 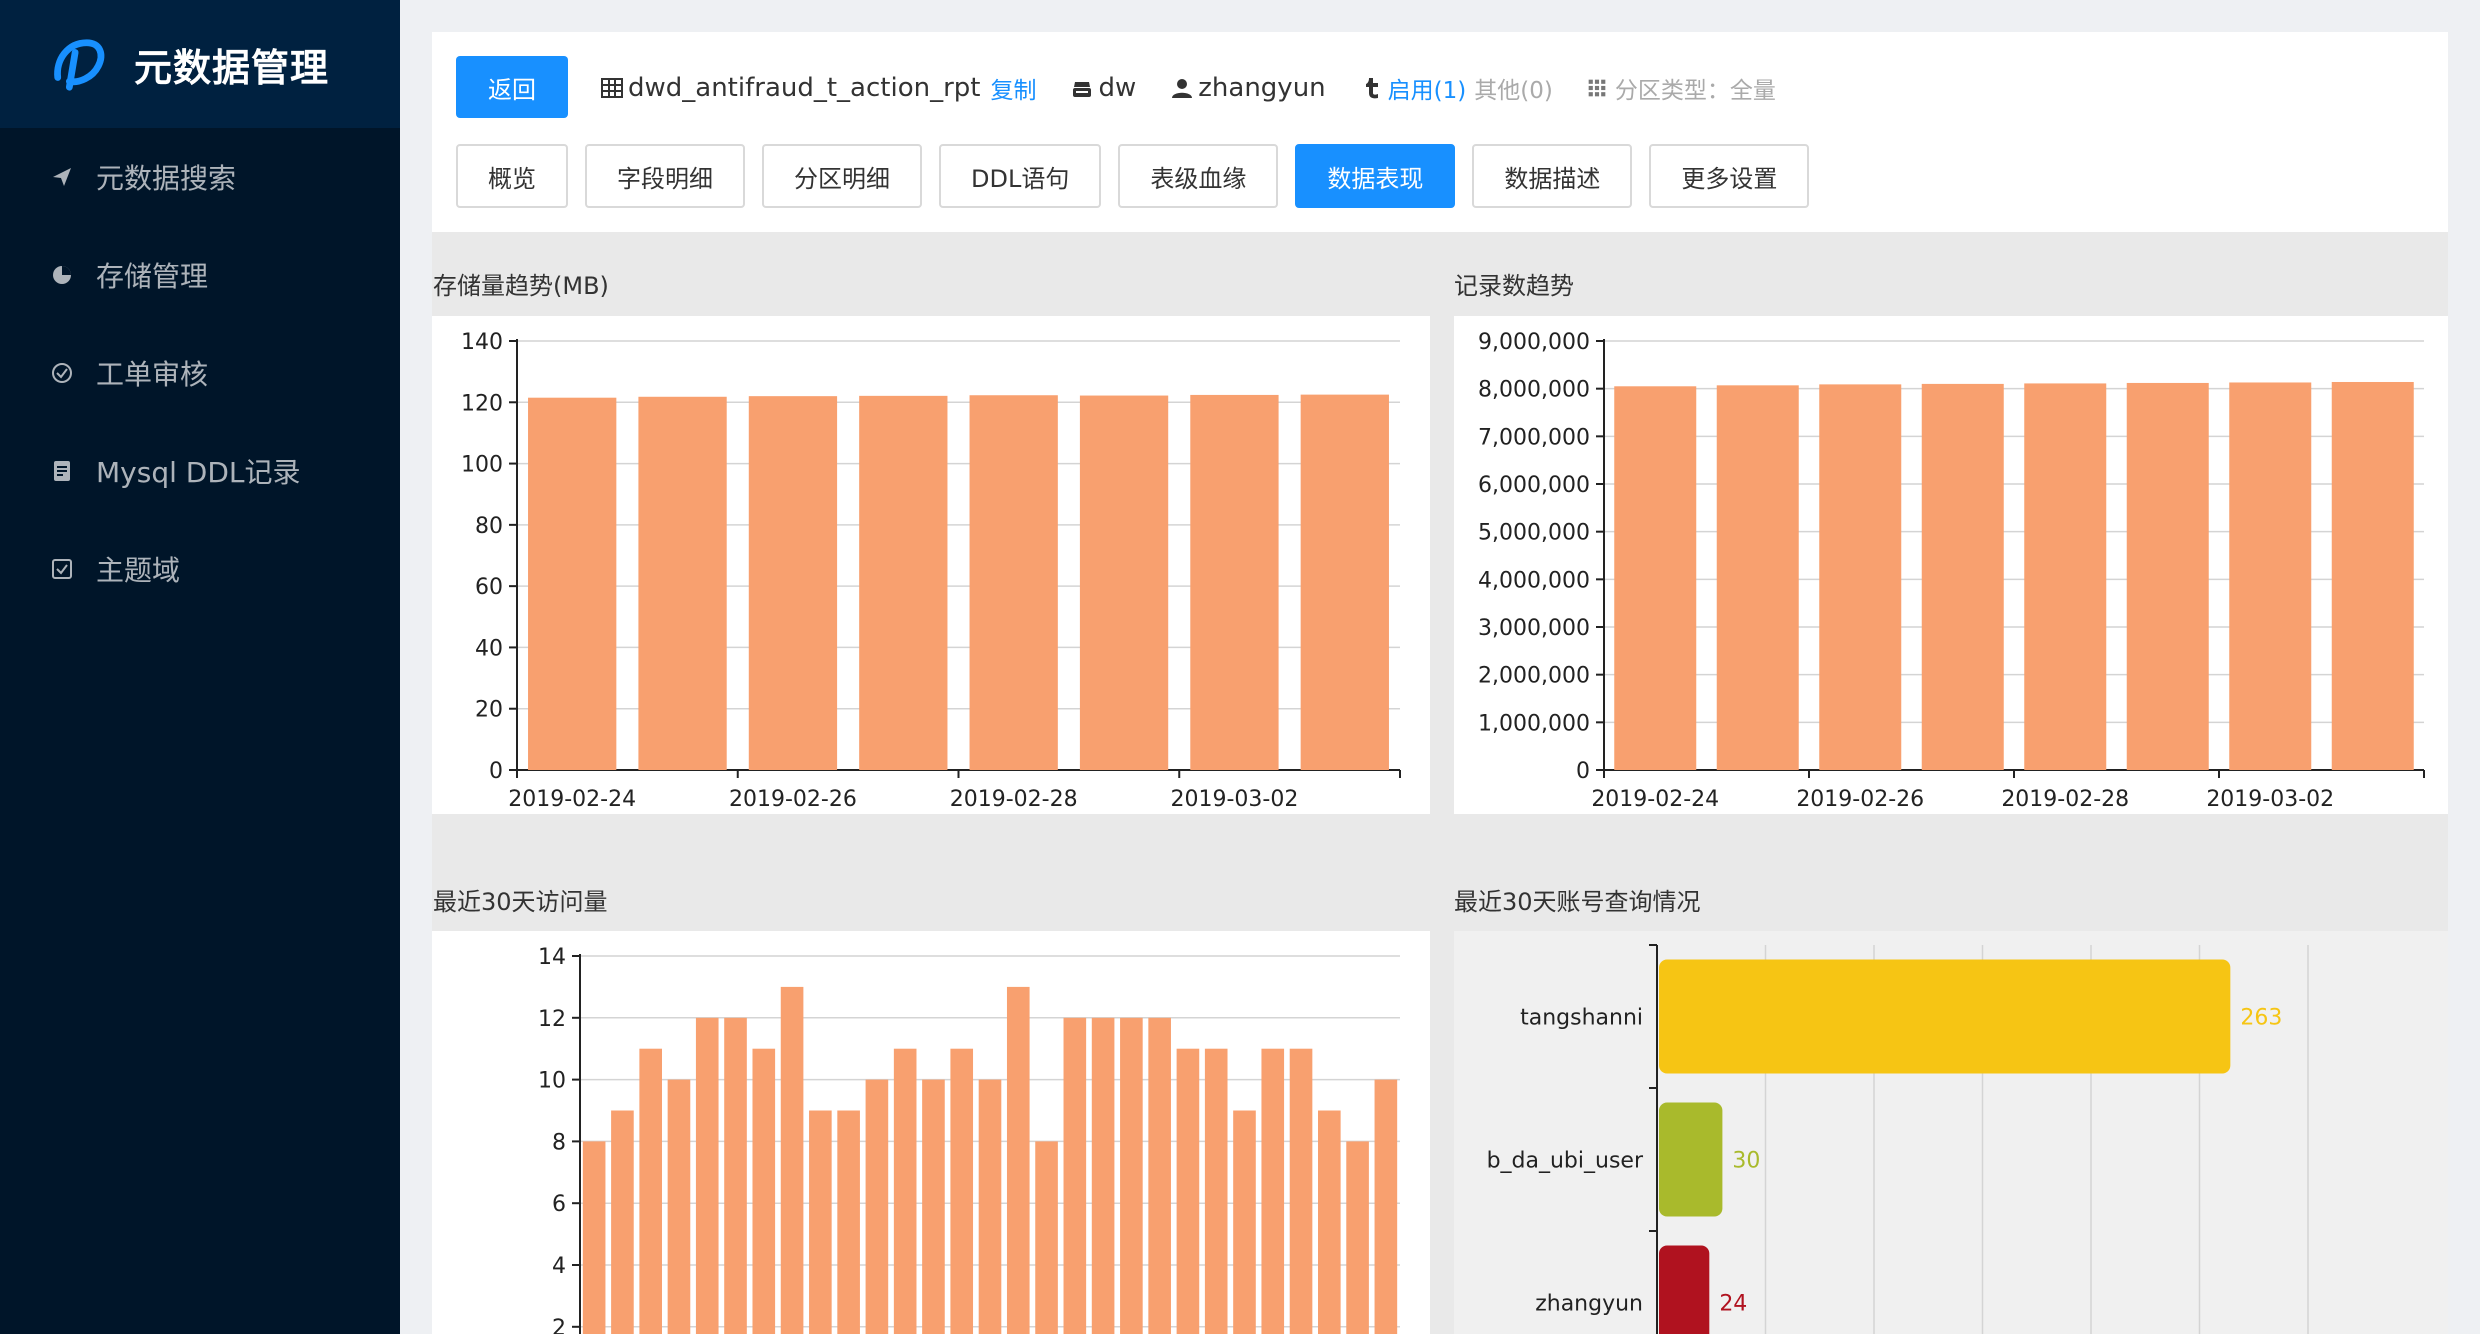 I want to click on y-tick-label: 2, so click(x=559, y=1325).